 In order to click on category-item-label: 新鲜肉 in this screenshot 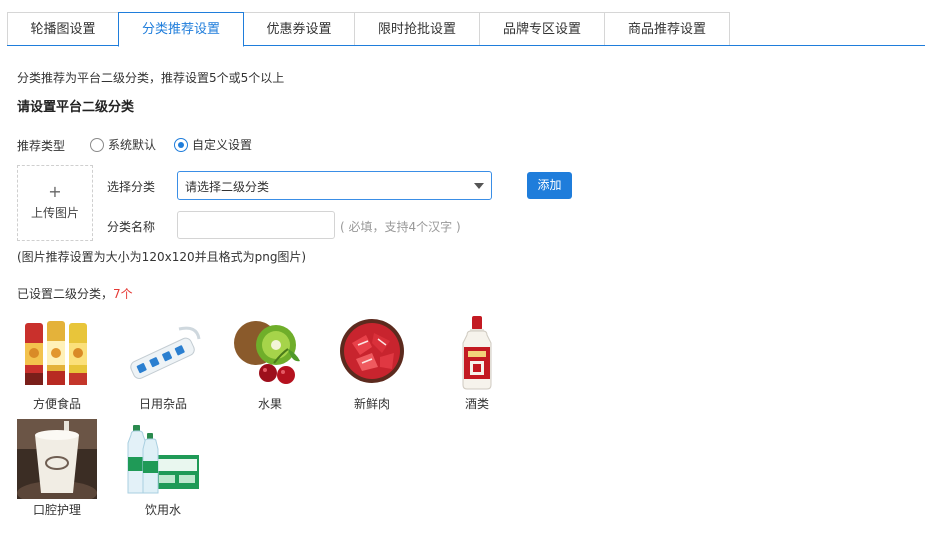, I will do `click(371, 404)`.